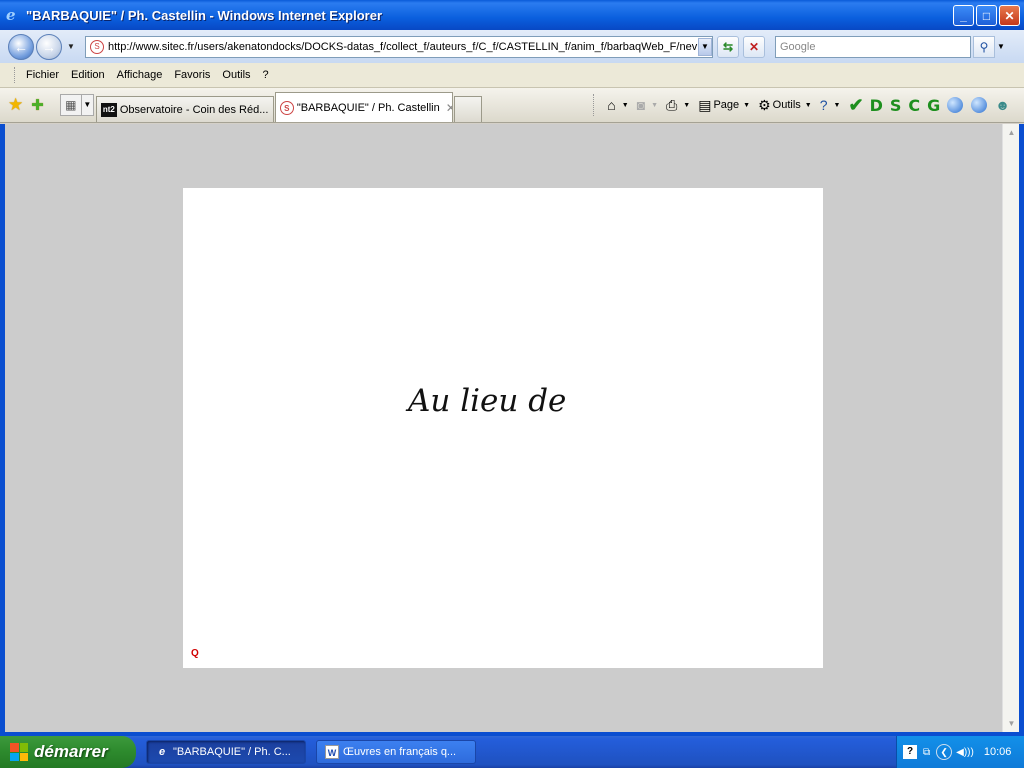 The image size is (1024, 768). Describe the element at coordinates (71, 46) in the screenshot. I see `history-dropdown-icon: ▼` at that location.